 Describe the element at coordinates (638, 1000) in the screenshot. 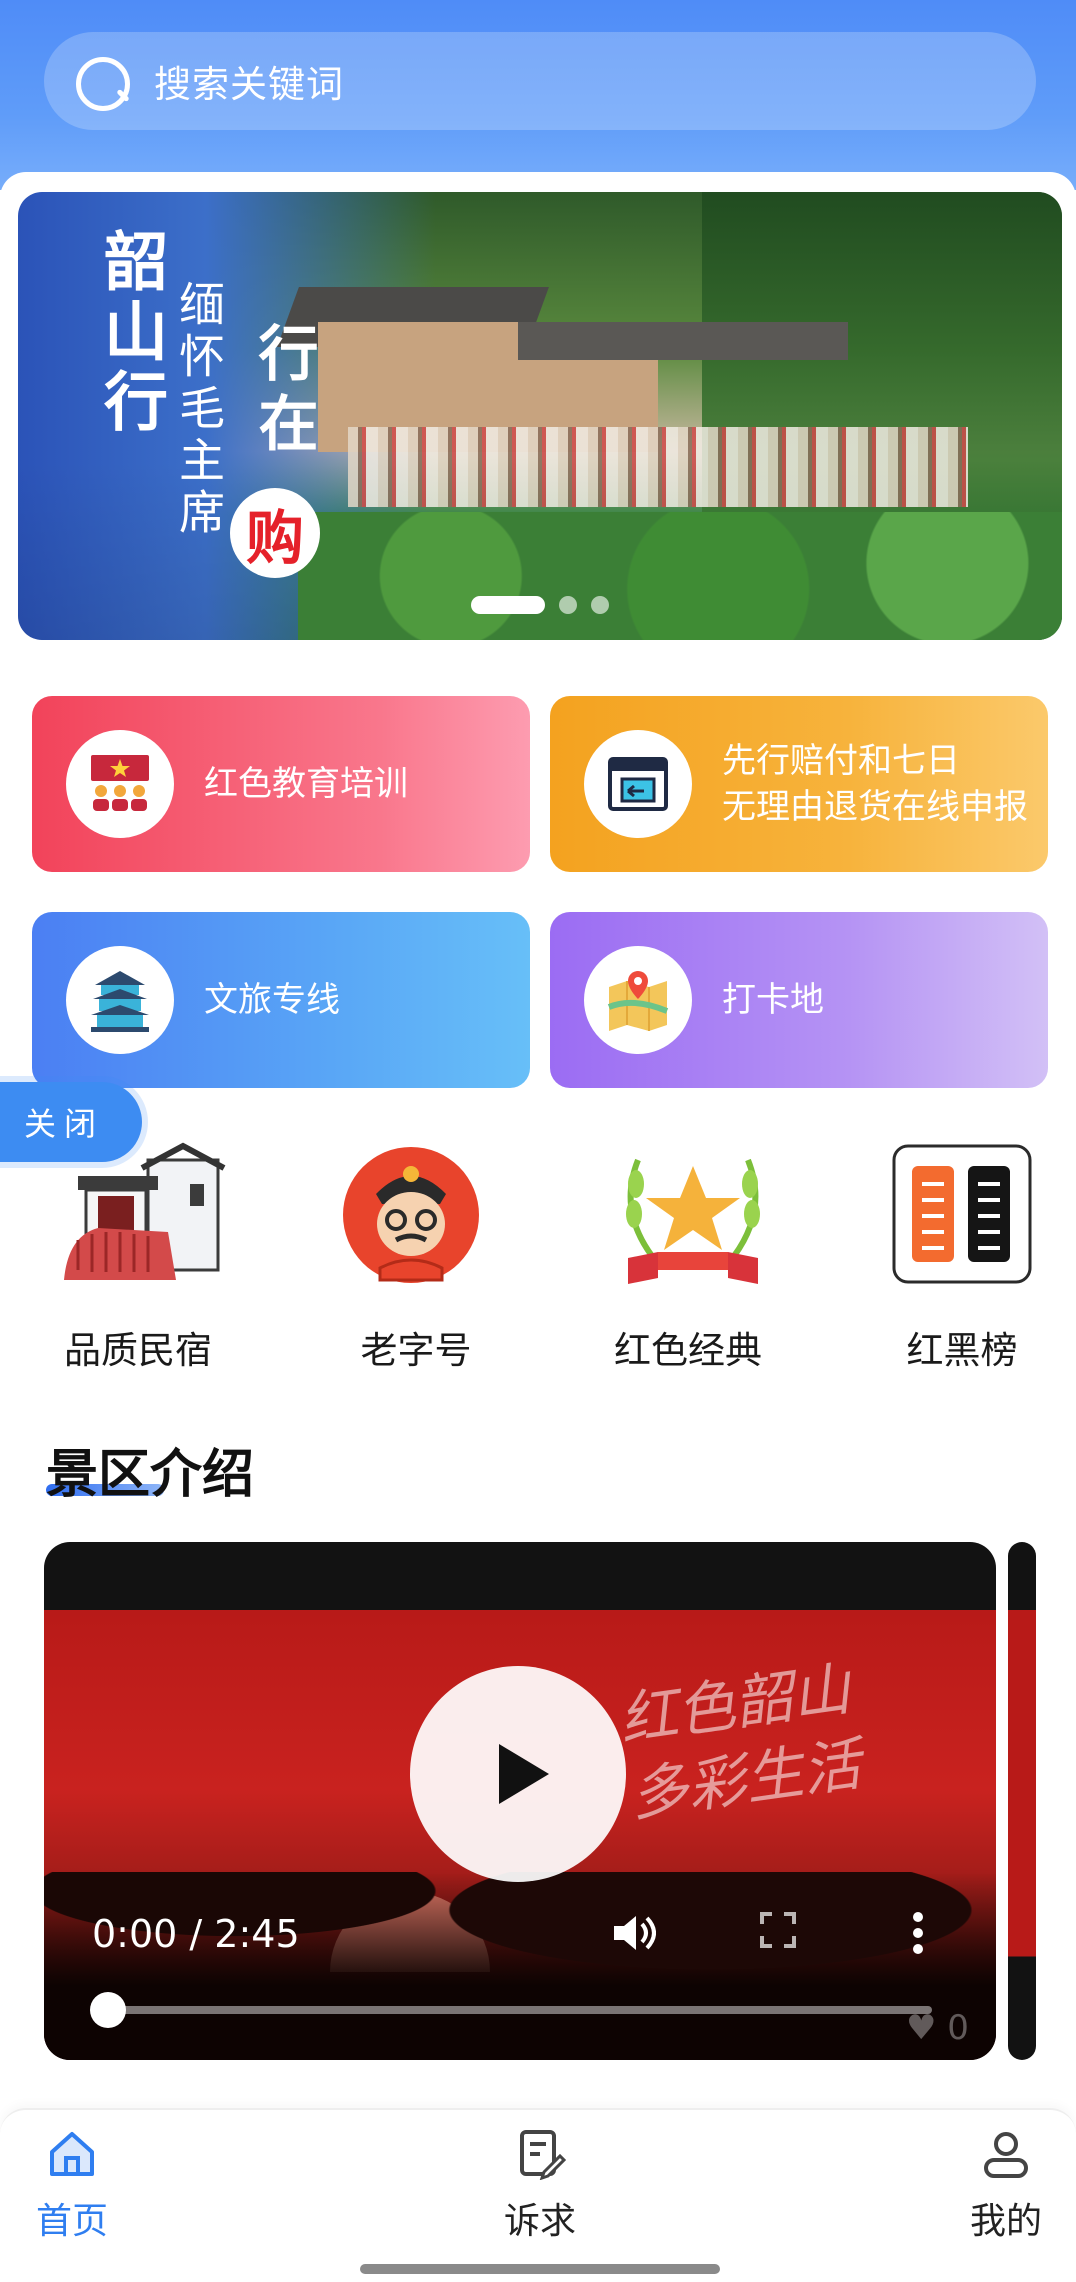

I see `map-pin-icon` at that location.